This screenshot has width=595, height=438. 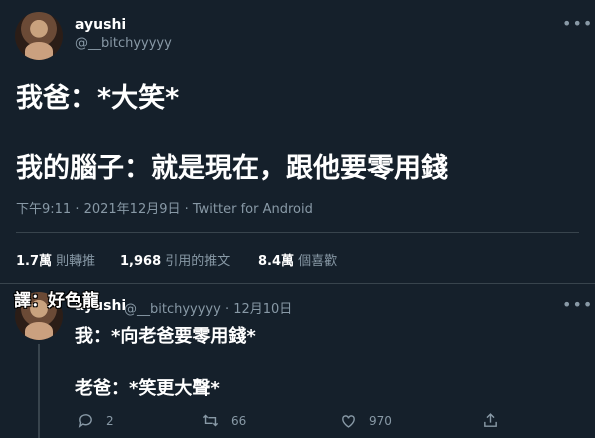 I want to click on retweets-label: 則轉推, so click(x=76, y=261).